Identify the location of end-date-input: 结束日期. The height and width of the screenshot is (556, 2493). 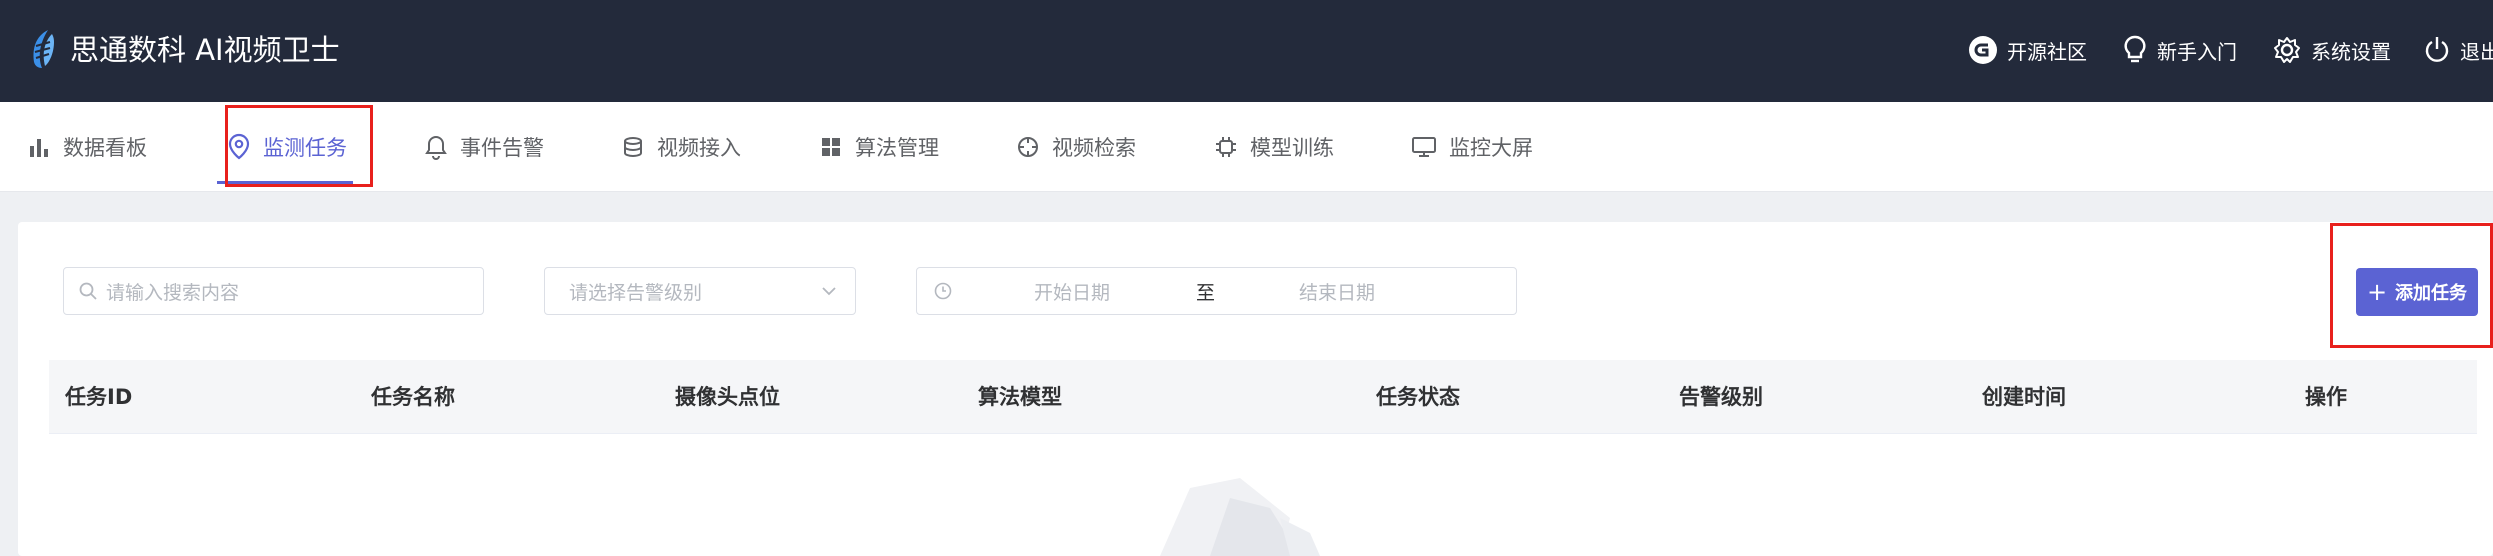
(1337, 291).